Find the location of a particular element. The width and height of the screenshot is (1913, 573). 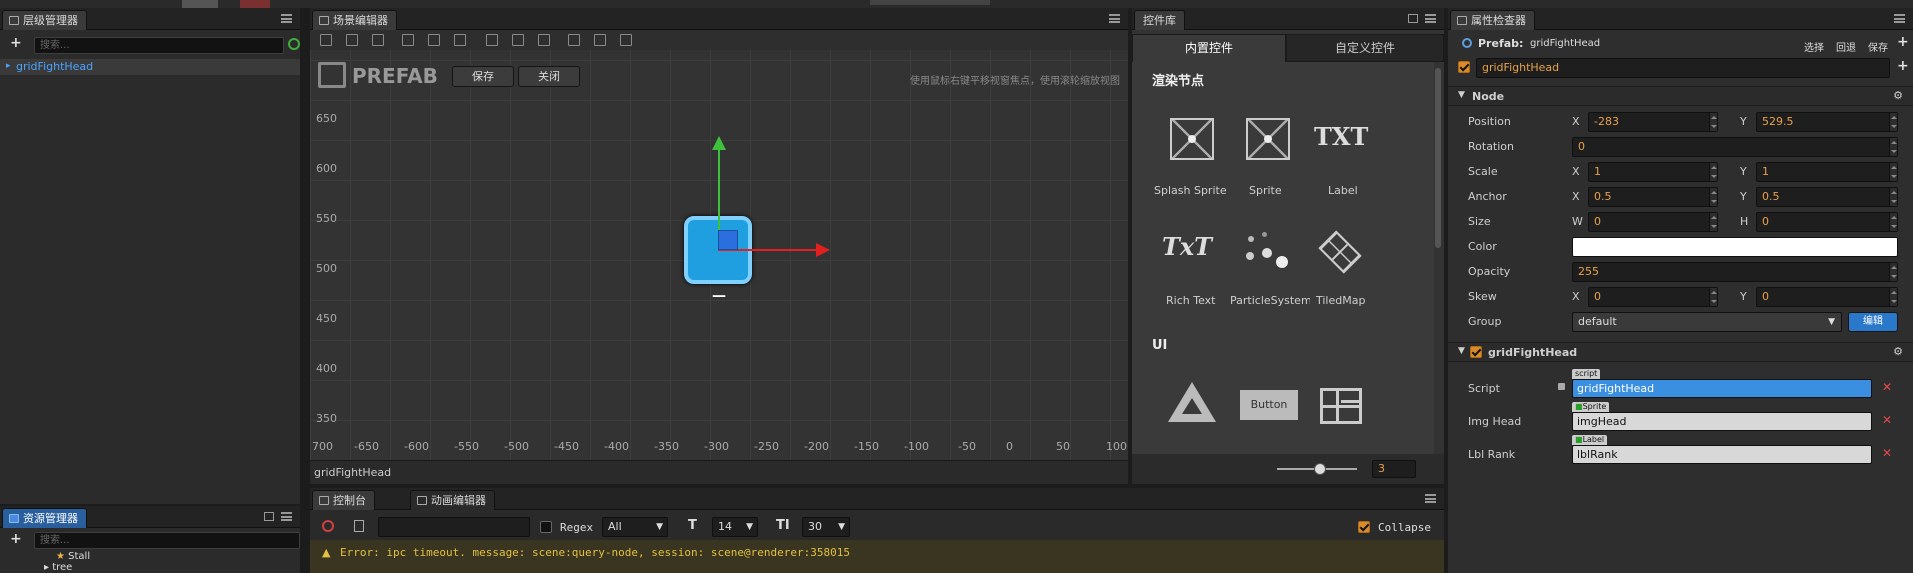

distribute-bottom-icon is located at coordinates (544, 40).